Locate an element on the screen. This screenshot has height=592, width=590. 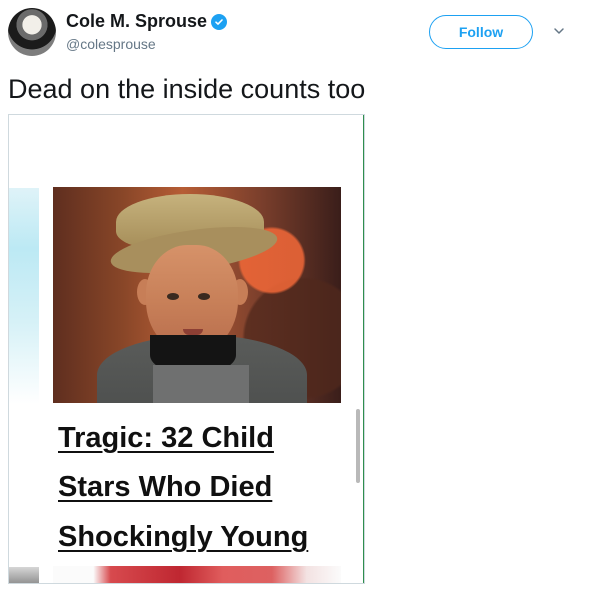
left-image-strip is located at coordinates (24, 296).